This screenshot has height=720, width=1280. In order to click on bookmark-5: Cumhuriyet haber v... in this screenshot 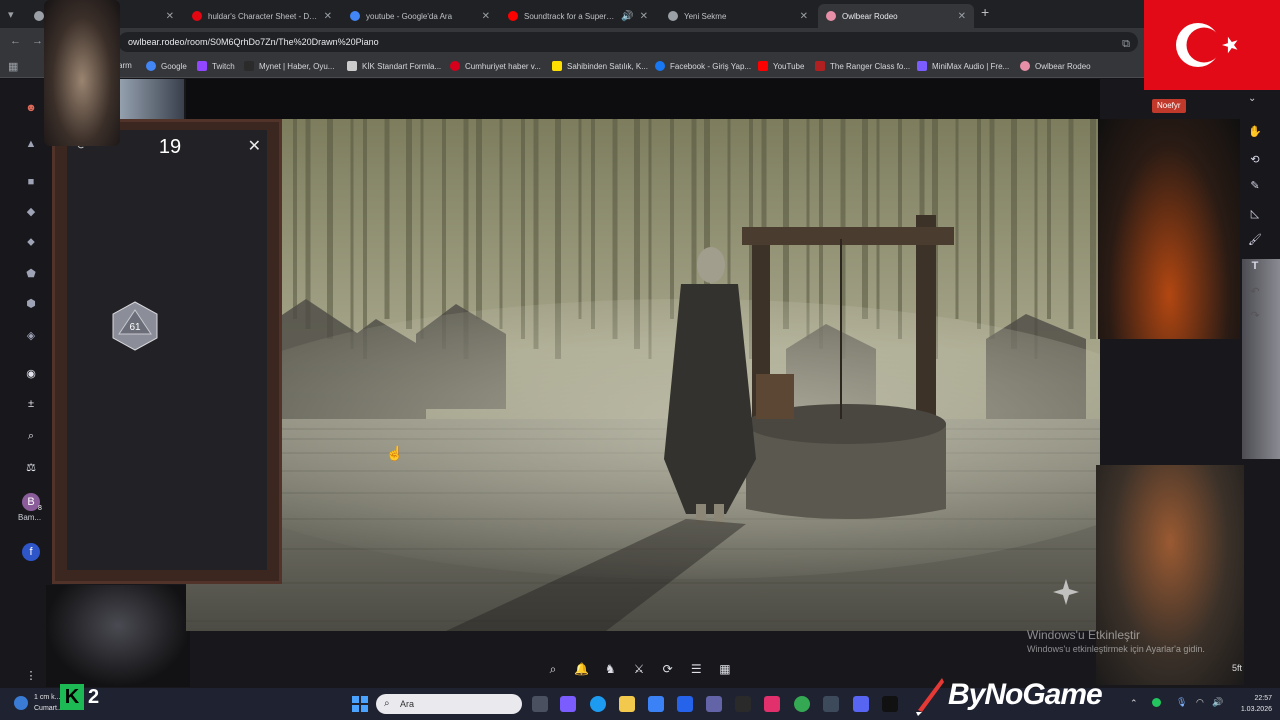, I will do `click(495, 66)`.